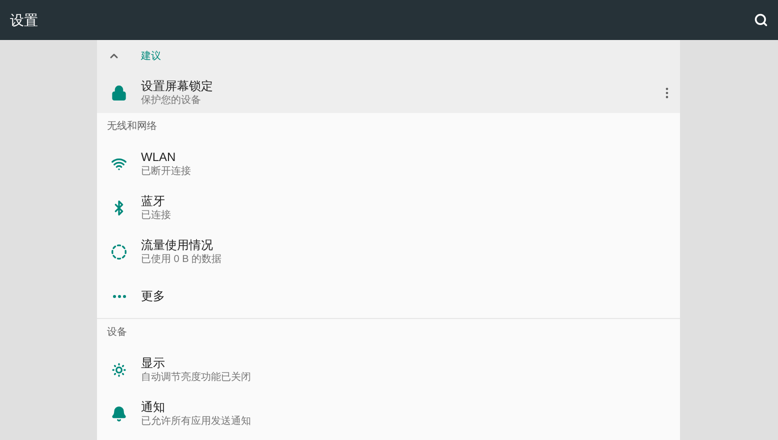  I want to click on bell-icon, so click(119, 414).